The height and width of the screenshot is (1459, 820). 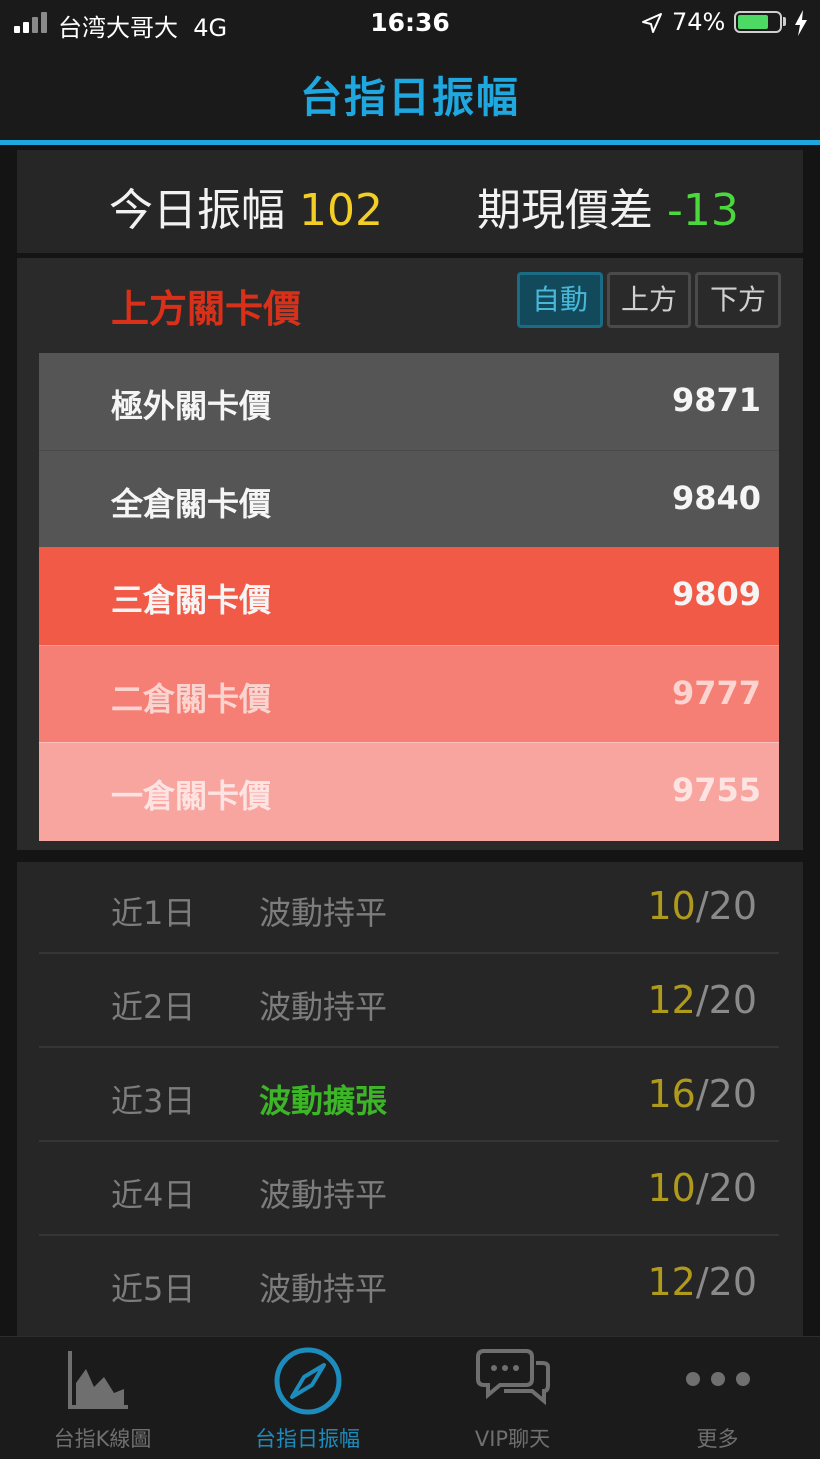 What do you see at coordinates (191, 504) in the screenshot?
I see `level-label: 全倉關卡價` at bounding box center [191, 504].